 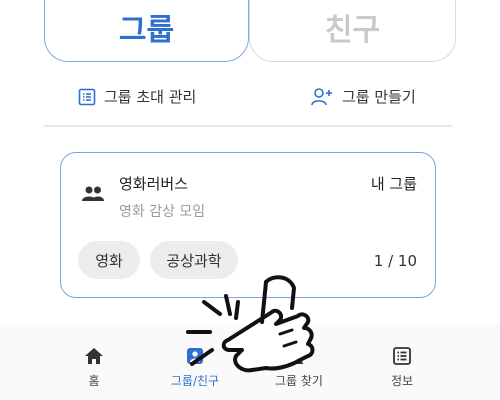 What do you see at coordinates (194, 260) in the screenshot?
I see `group-tag: 공상과학` at bounding box center [194, 260].